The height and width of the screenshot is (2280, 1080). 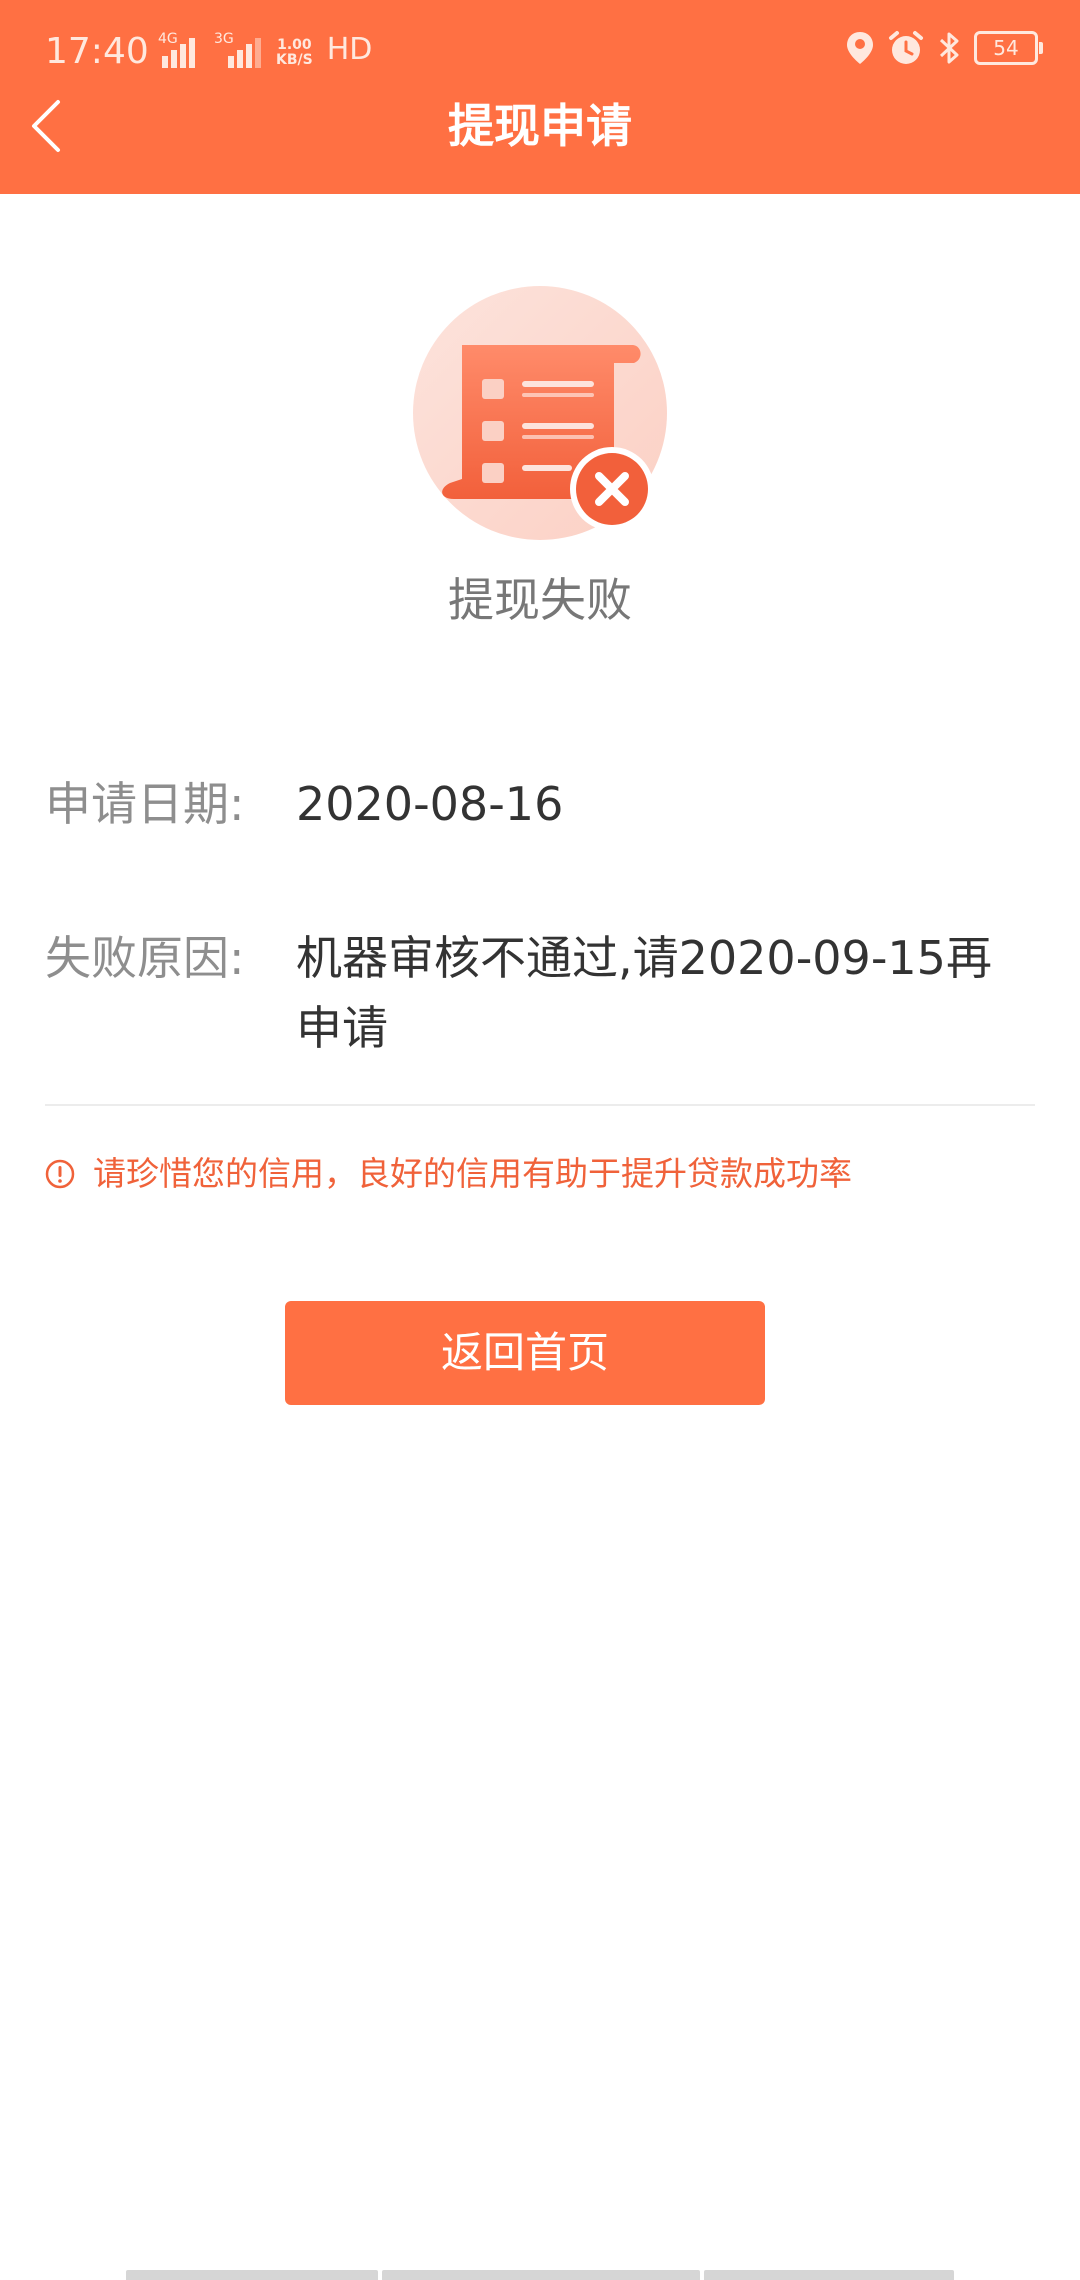 What do you see at coordinates (224, 39) in the screenshot?
I see `network-type-2: 3G` at bounding box center [224, 39].